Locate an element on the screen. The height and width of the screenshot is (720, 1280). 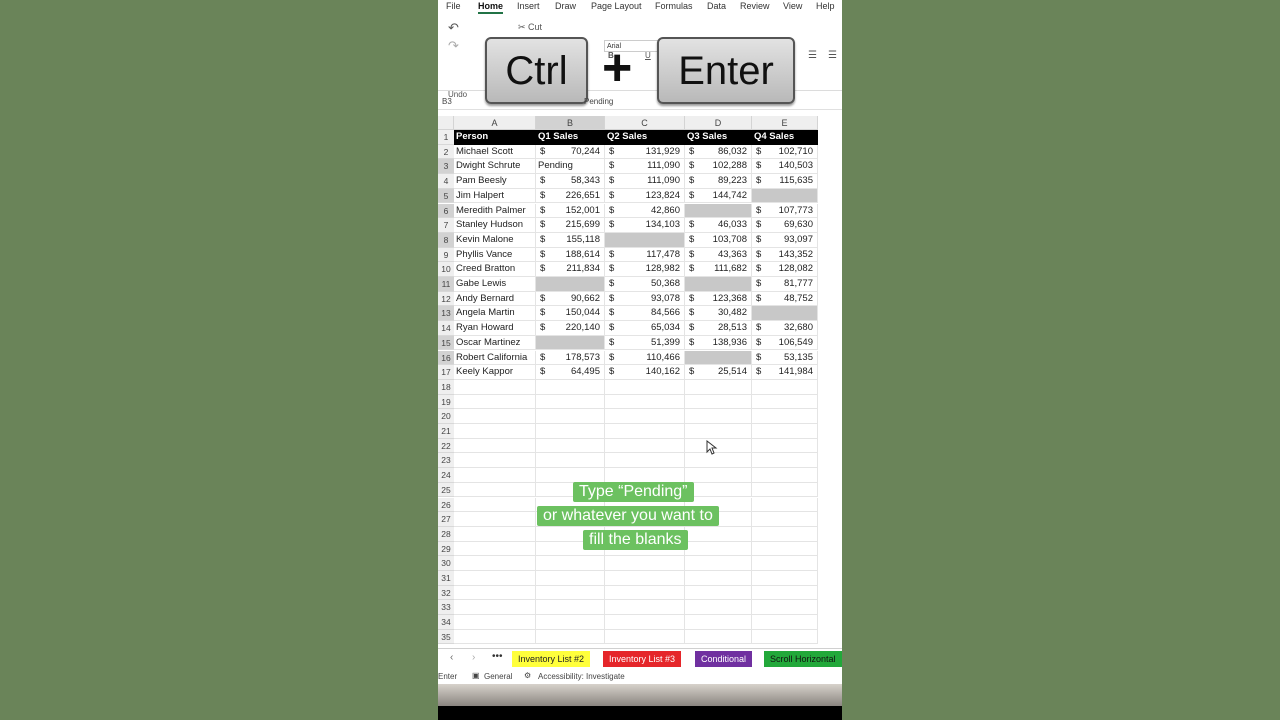
person-cell: Robert California is located at coordinates (495, 358).